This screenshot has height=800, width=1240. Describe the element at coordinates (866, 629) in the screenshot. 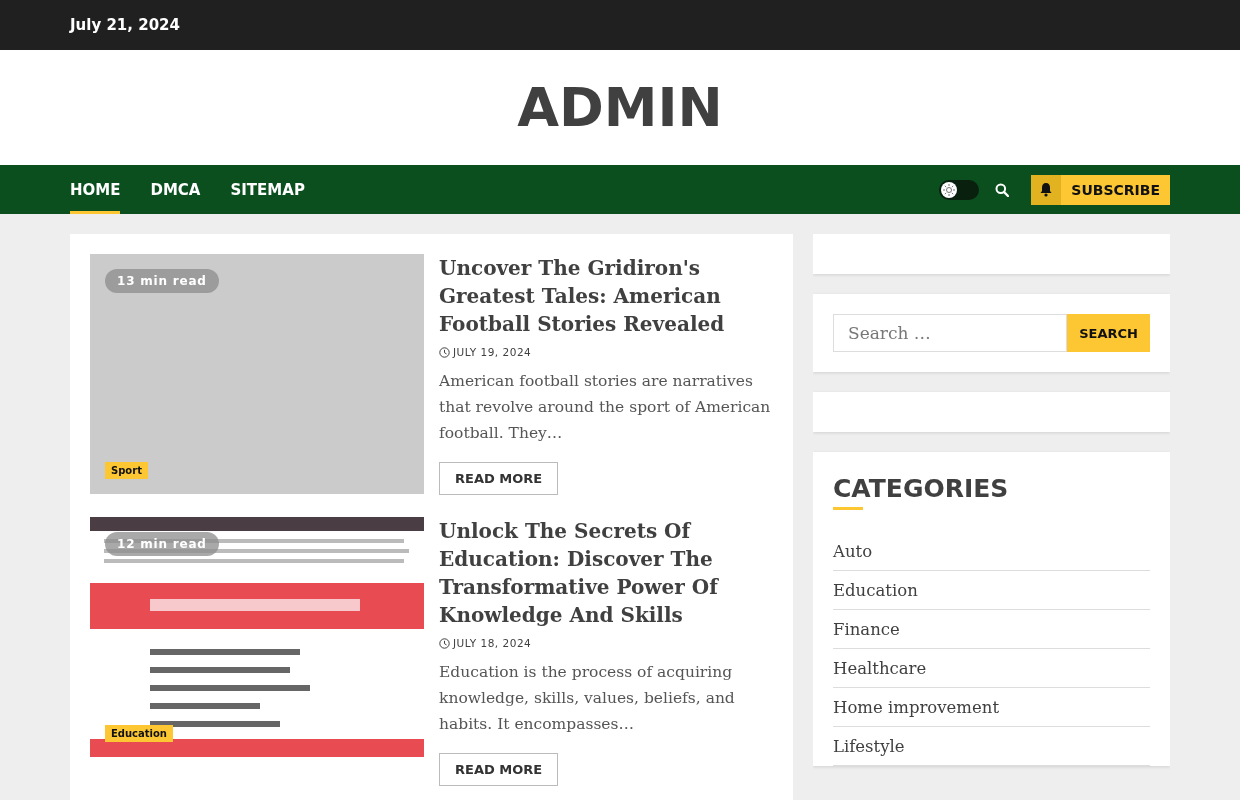

I see `category-link: Finance` at that location.